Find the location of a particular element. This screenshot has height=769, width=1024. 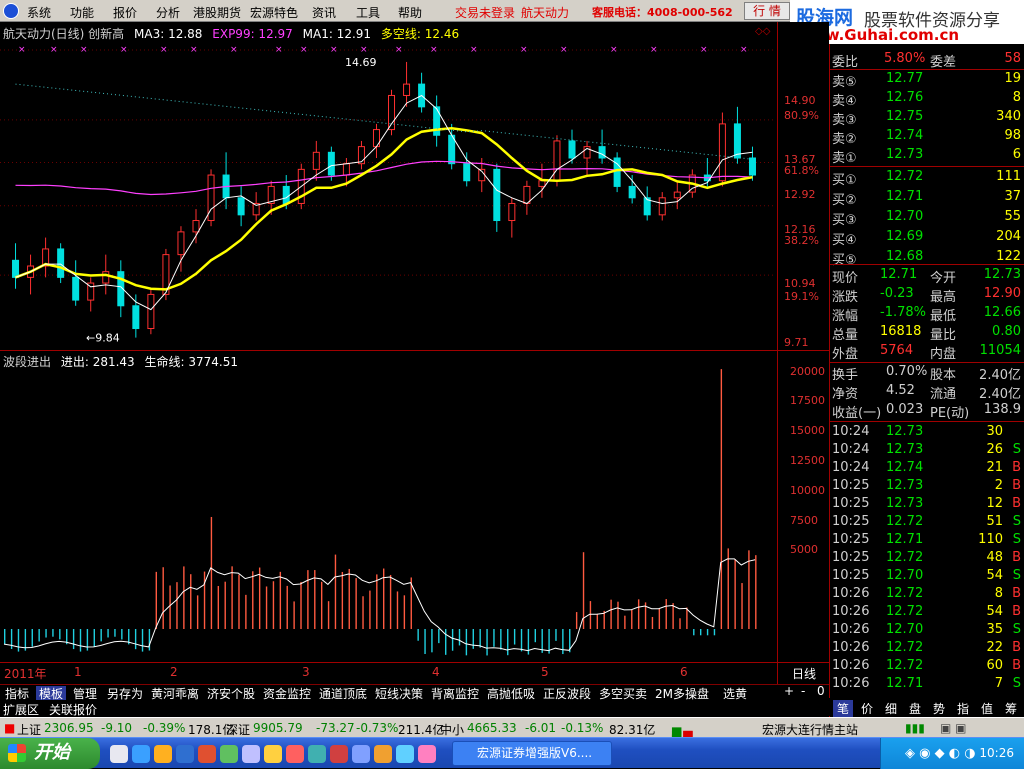

weibi-value: 5.80% is located at coordinates (905, 58).